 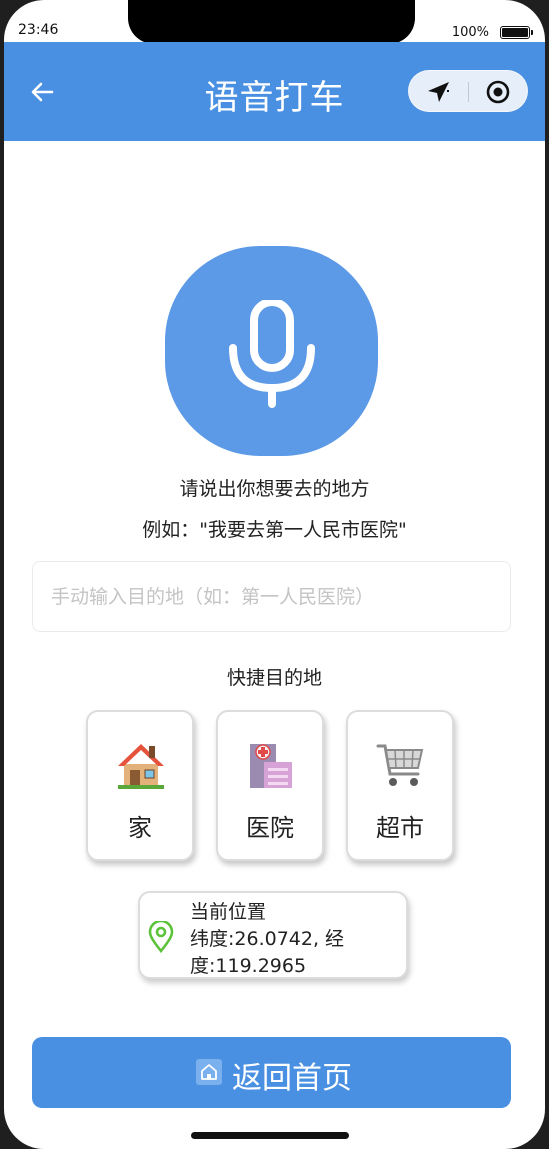 What do you see at coordinates (274, 91) in the screenshot?
I see `nav-bar: 语音打车` at bounding box center [274, 91].